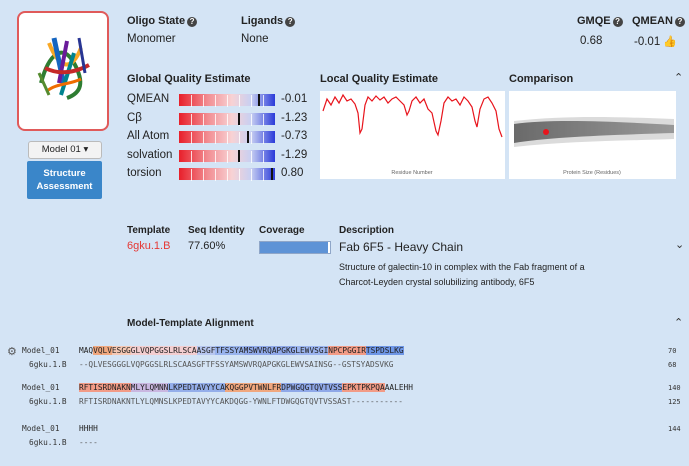 The width and height of the screenshot is (689, 466). I want to click on comparison-title: Comparison, so click(541, 79).